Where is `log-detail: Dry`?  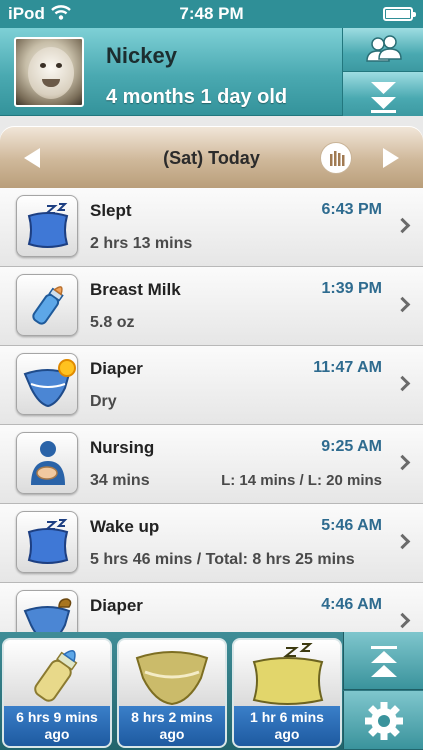 log-detail: Dry is located at coordinates (103, 401).